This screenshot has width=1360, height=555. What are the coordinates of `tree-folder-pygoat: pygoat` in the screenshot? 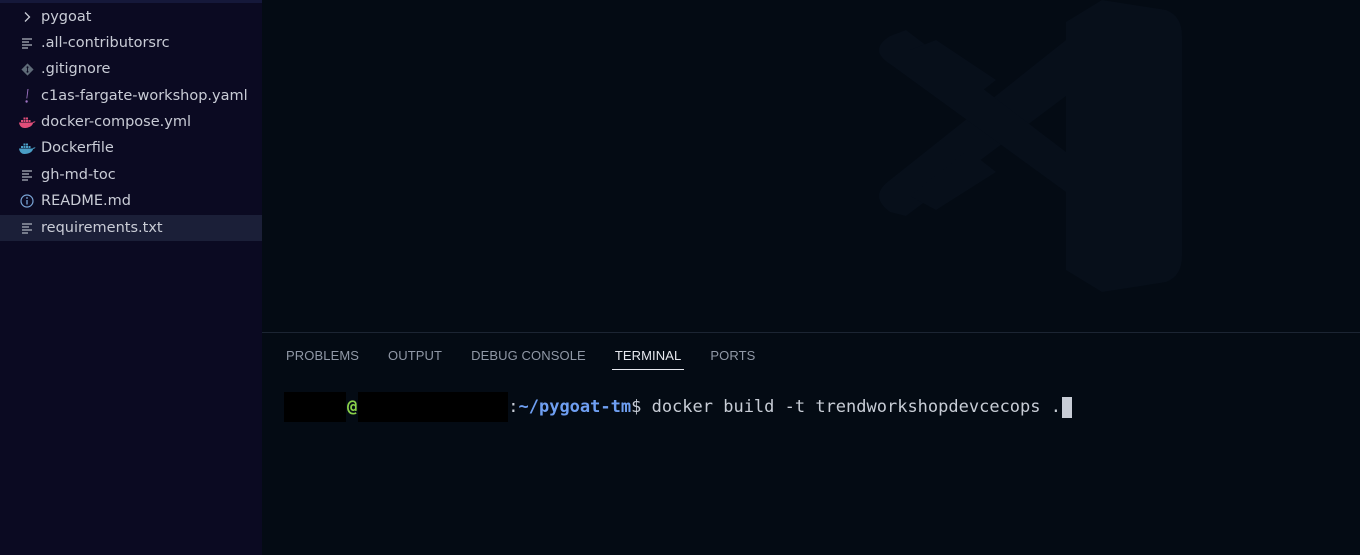 It's located at (131, 17).